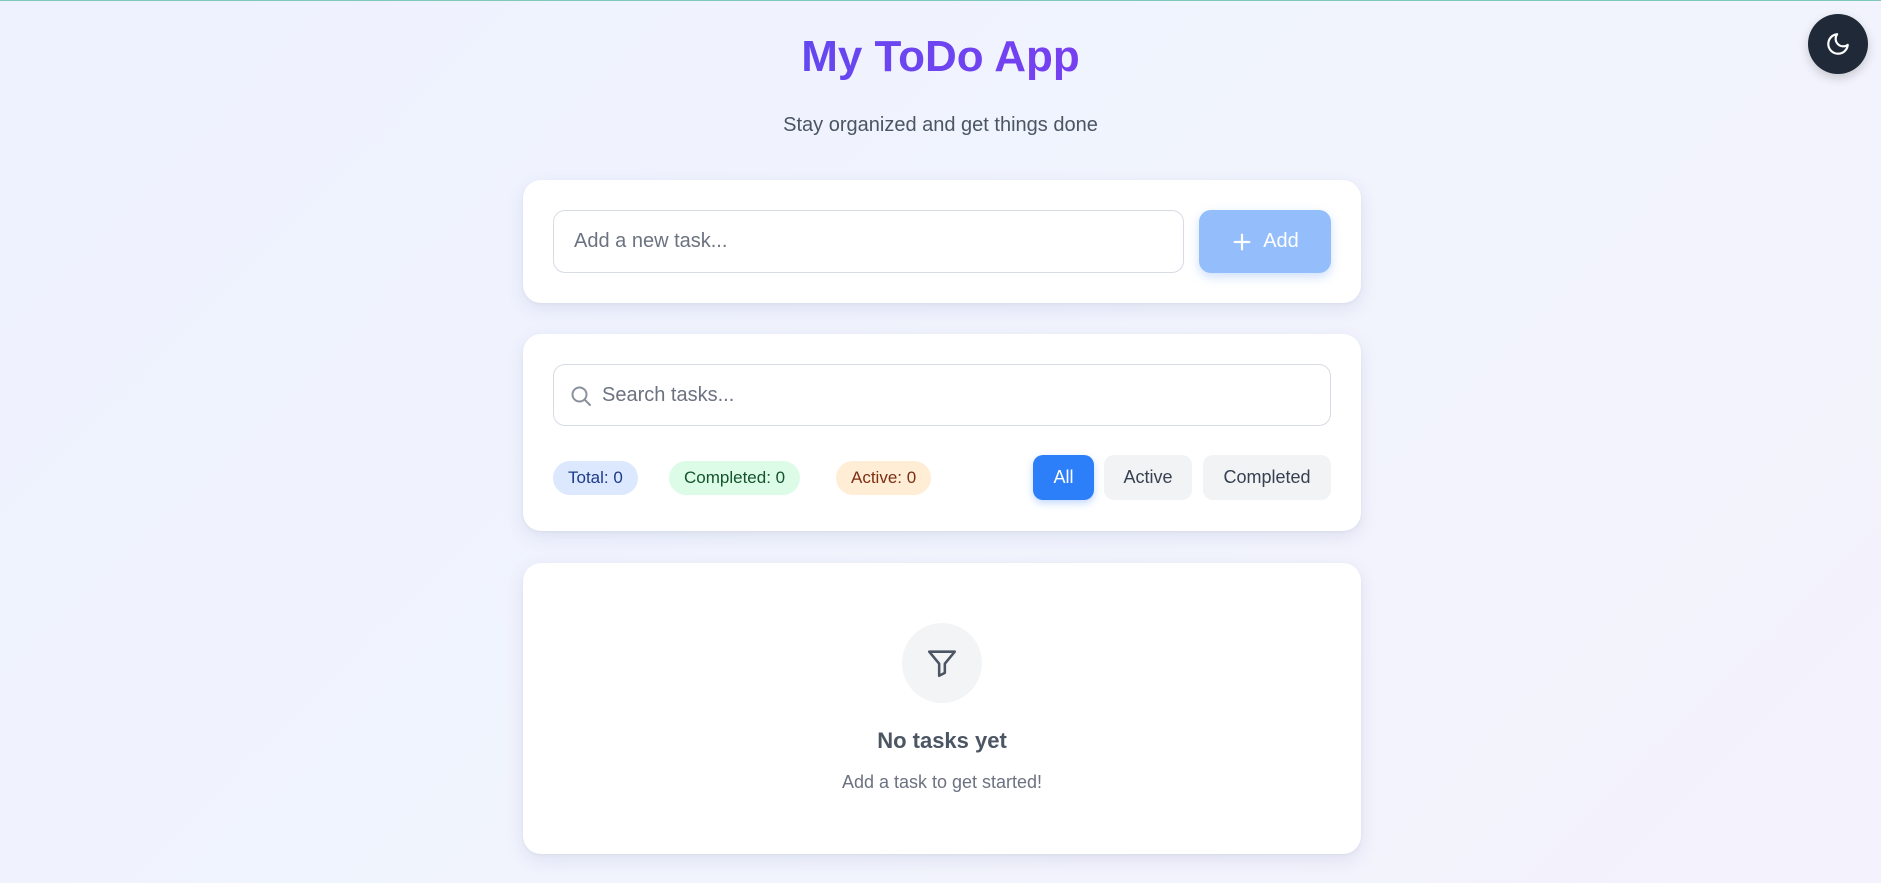  Describe the element at coordinates (868, 241) in the screenshot. I see `new-task-input` at that location.